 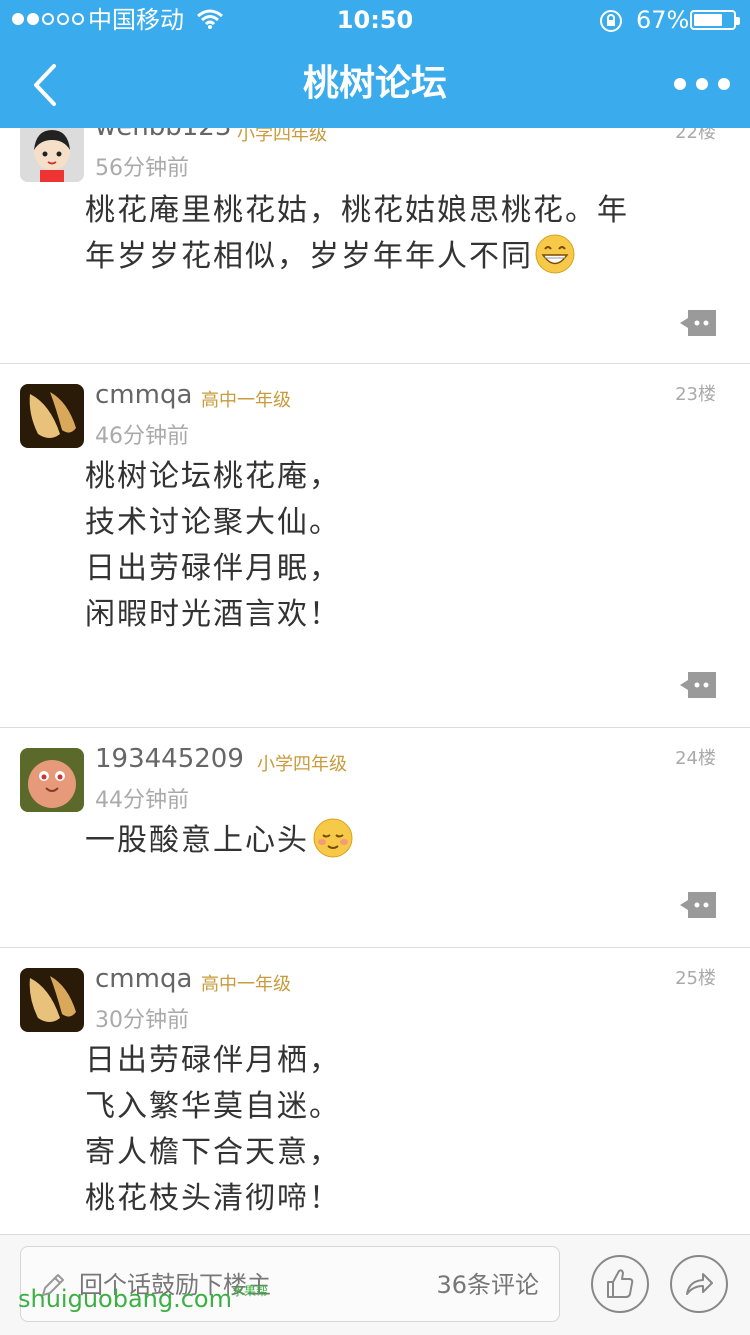 What do you see at coordinates (142, 1020) in the screenshot?
I see `post-time: 30分钟前` at bounding box center [142, 1020].